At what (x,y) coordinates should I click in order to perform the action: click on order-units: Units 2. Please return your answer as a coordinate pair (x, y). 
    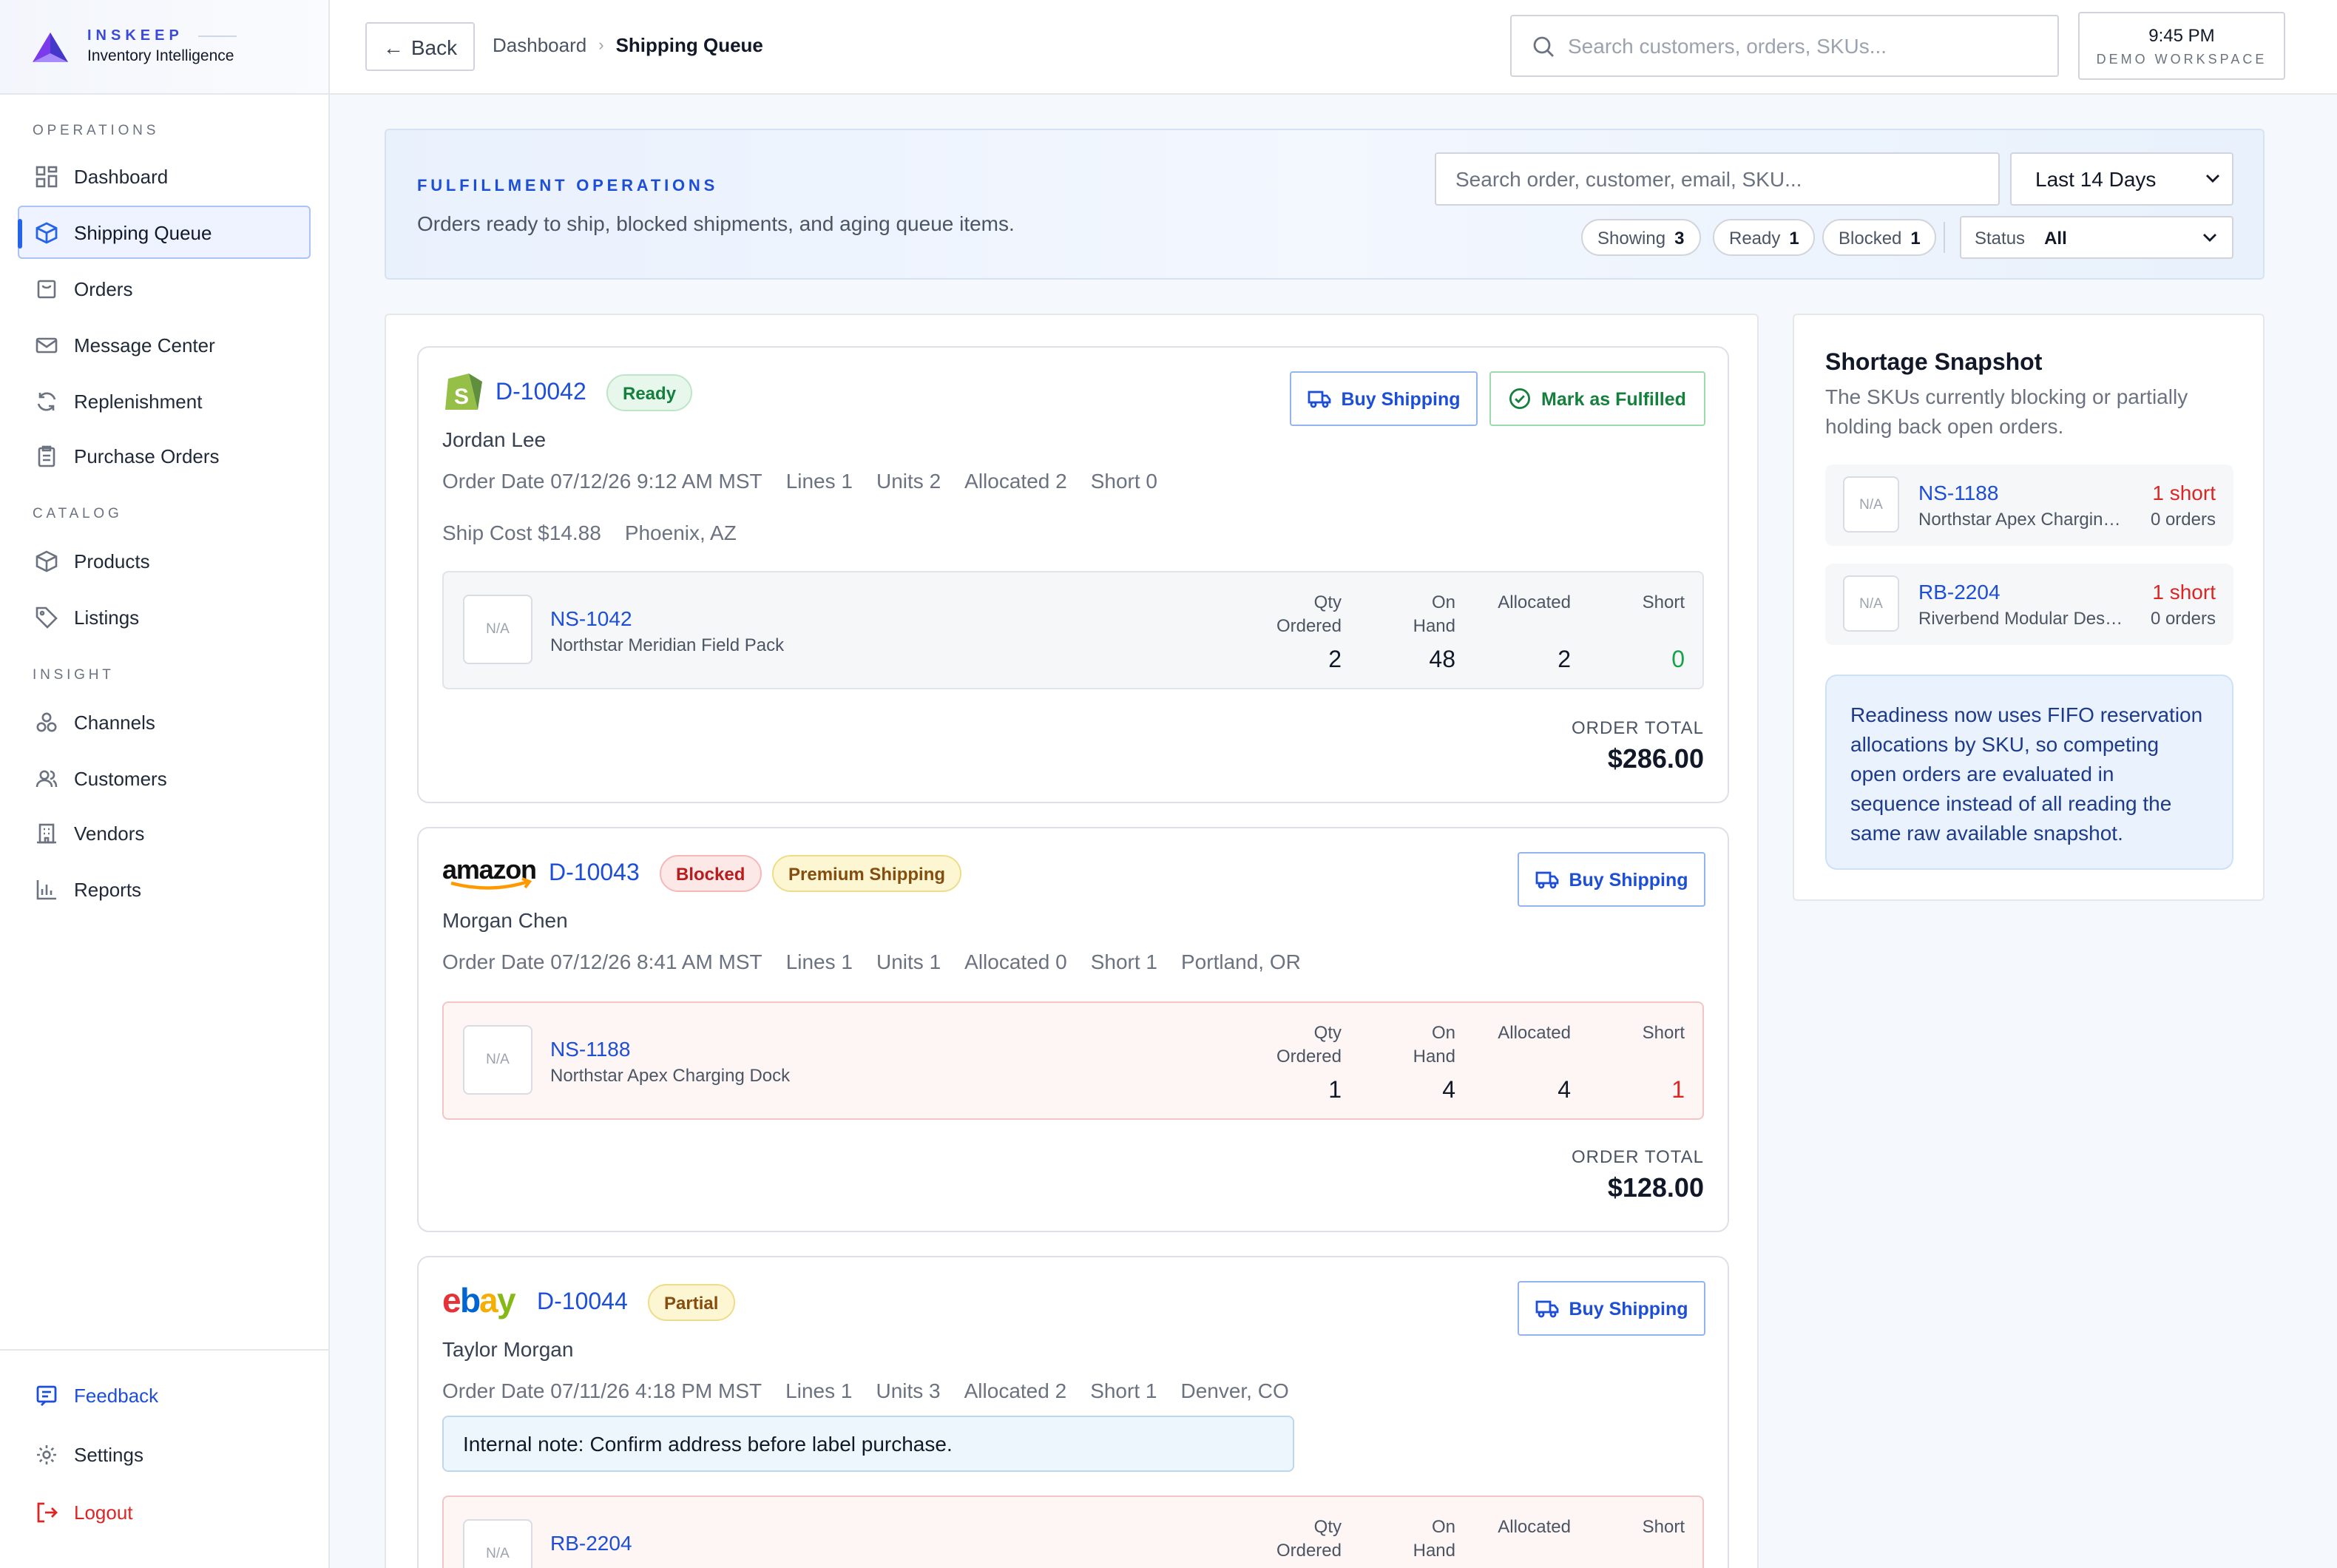
    Looking at the image, I should click on (908, 481).